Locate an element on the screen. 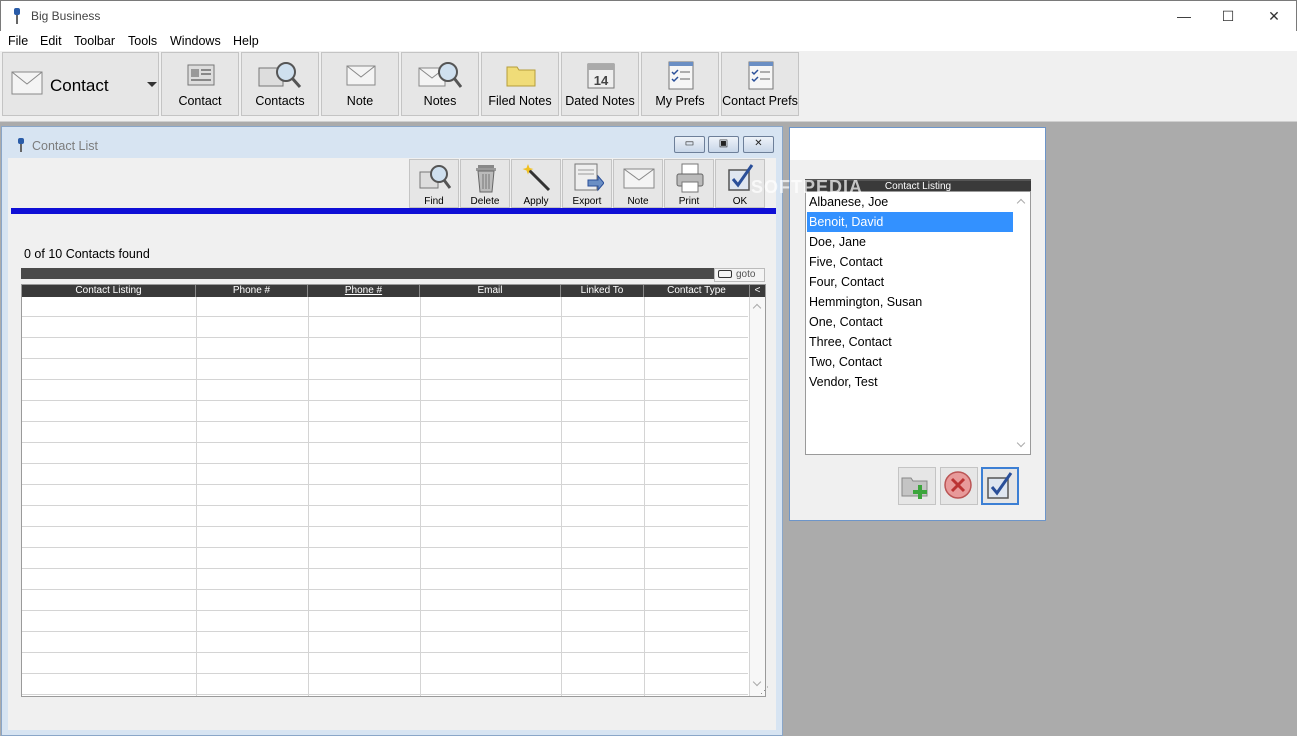  apply-label: Apply is located at coordinates (536, 201).